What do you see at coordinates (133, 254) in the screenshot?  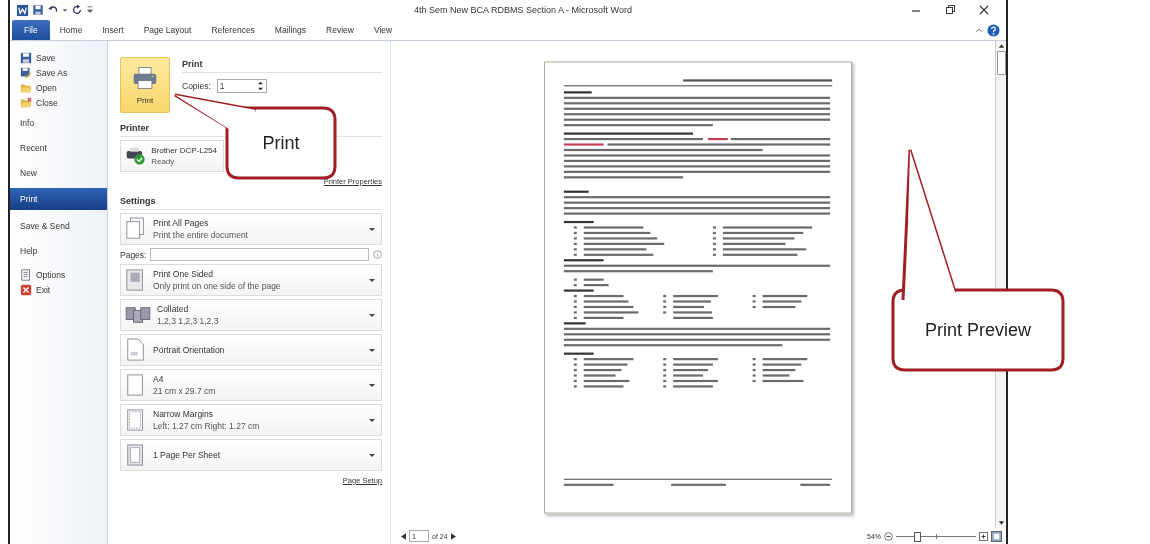 I see `pages-label: Pages:` at bounding box center [133, 254].